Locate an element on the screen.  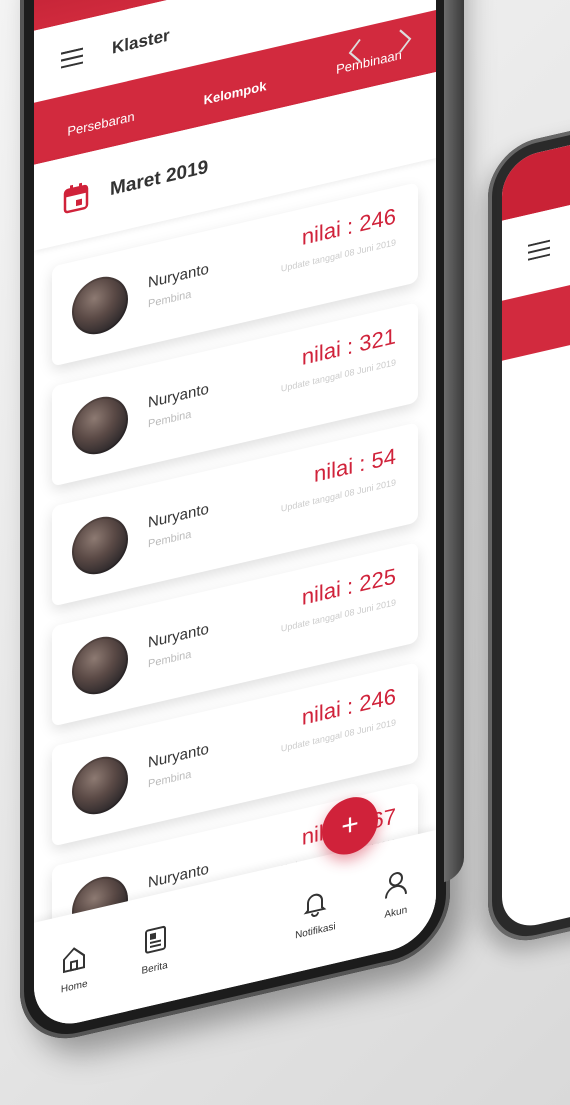
secondary-phone is located at coordinates (529, 527).